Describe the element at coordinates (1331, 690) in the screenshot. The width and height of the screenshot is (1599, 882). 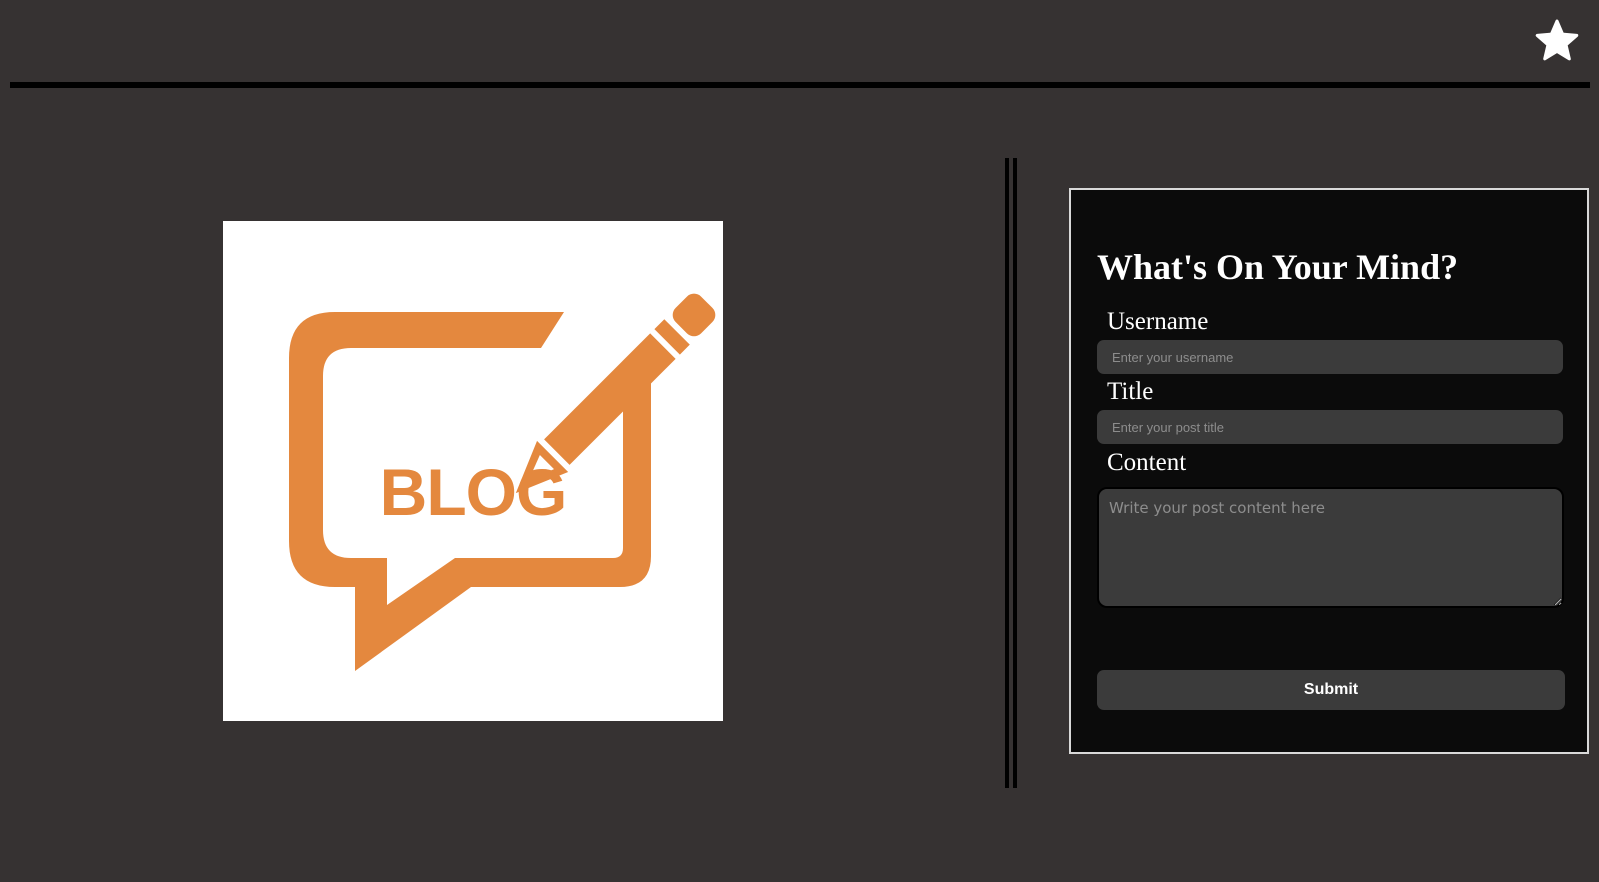
I see `submit-button: Submit` at that location.